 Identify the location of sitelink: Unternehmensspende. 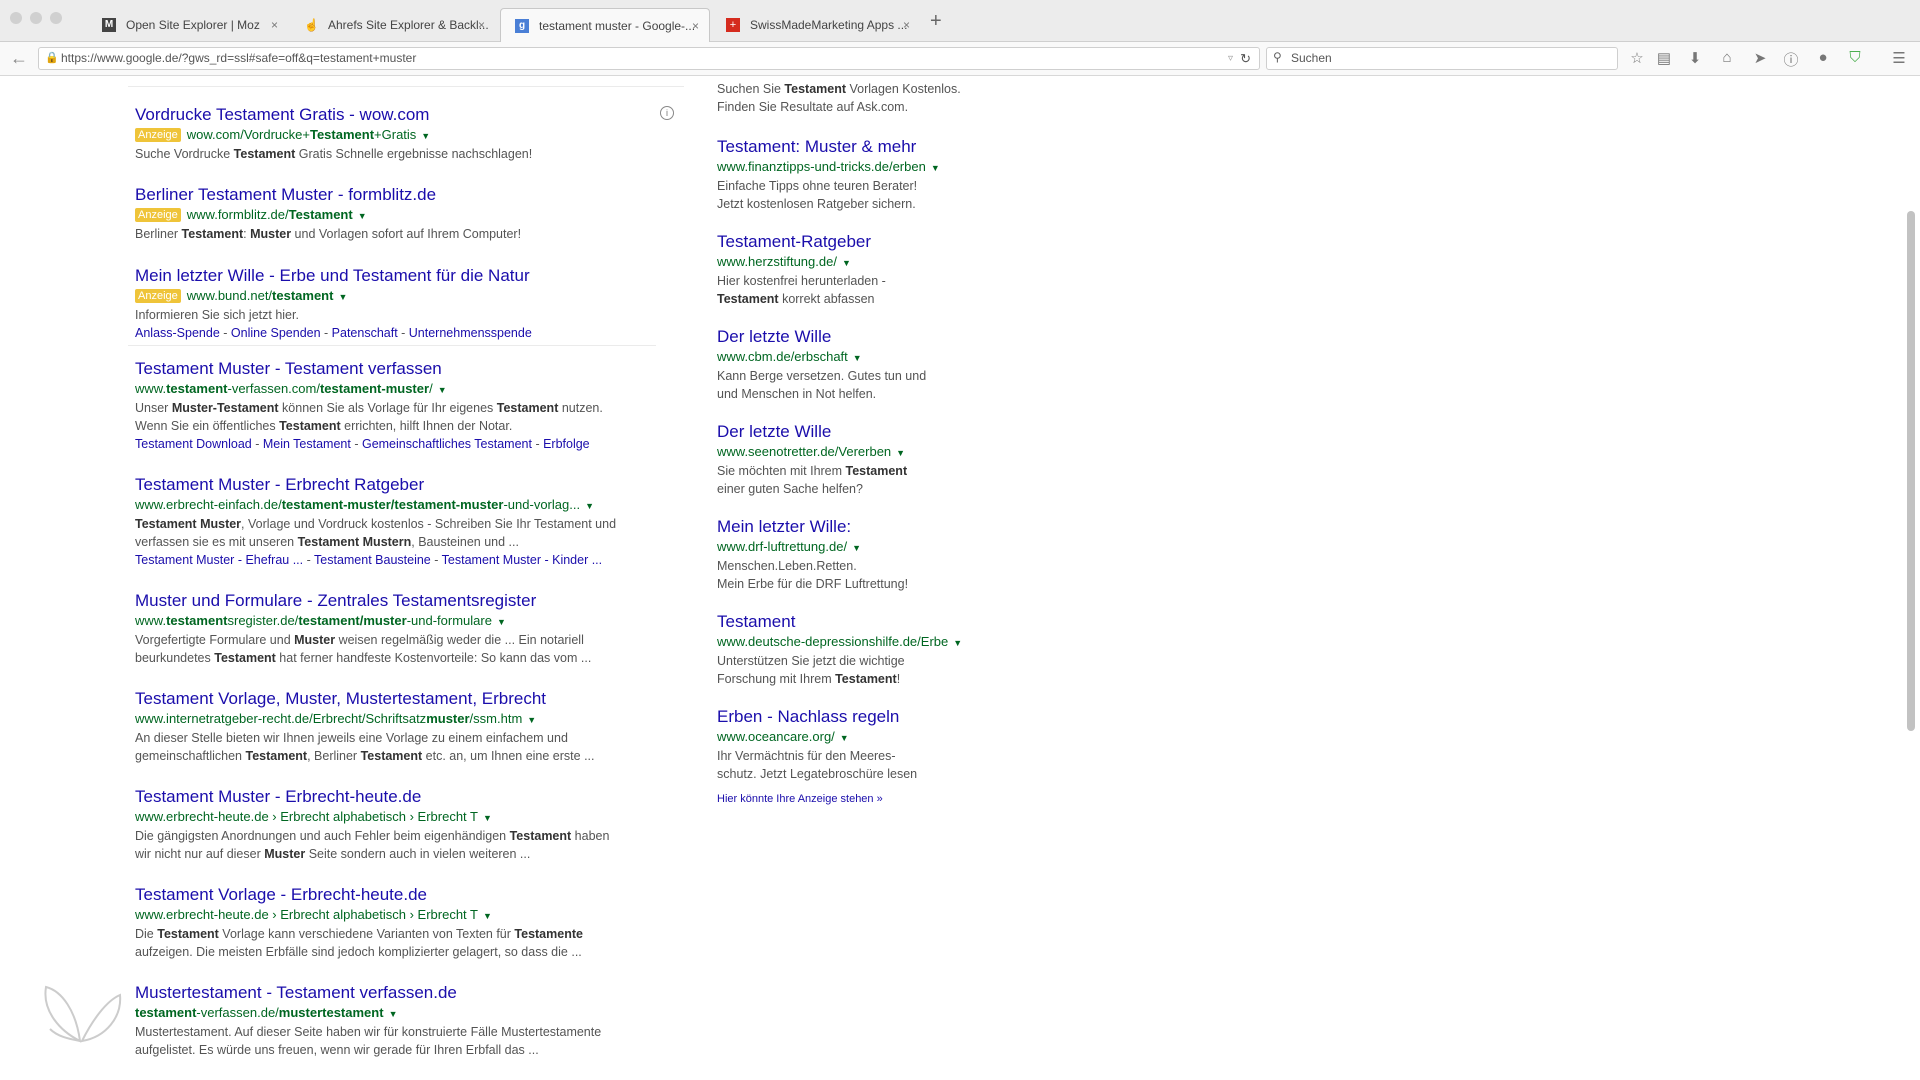
(470, 333).